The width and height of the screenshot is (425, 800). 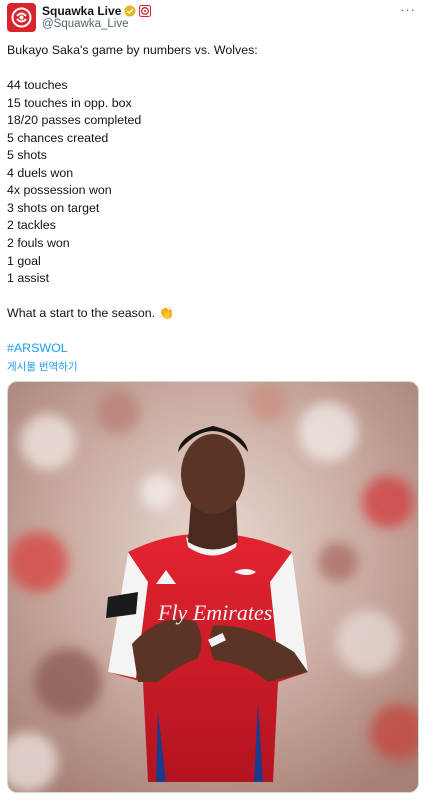 What do you see at coordinates (214, 612) in the screenshot?
I see `svg-text: Fly Emirates` at bounding box center [214, 612].